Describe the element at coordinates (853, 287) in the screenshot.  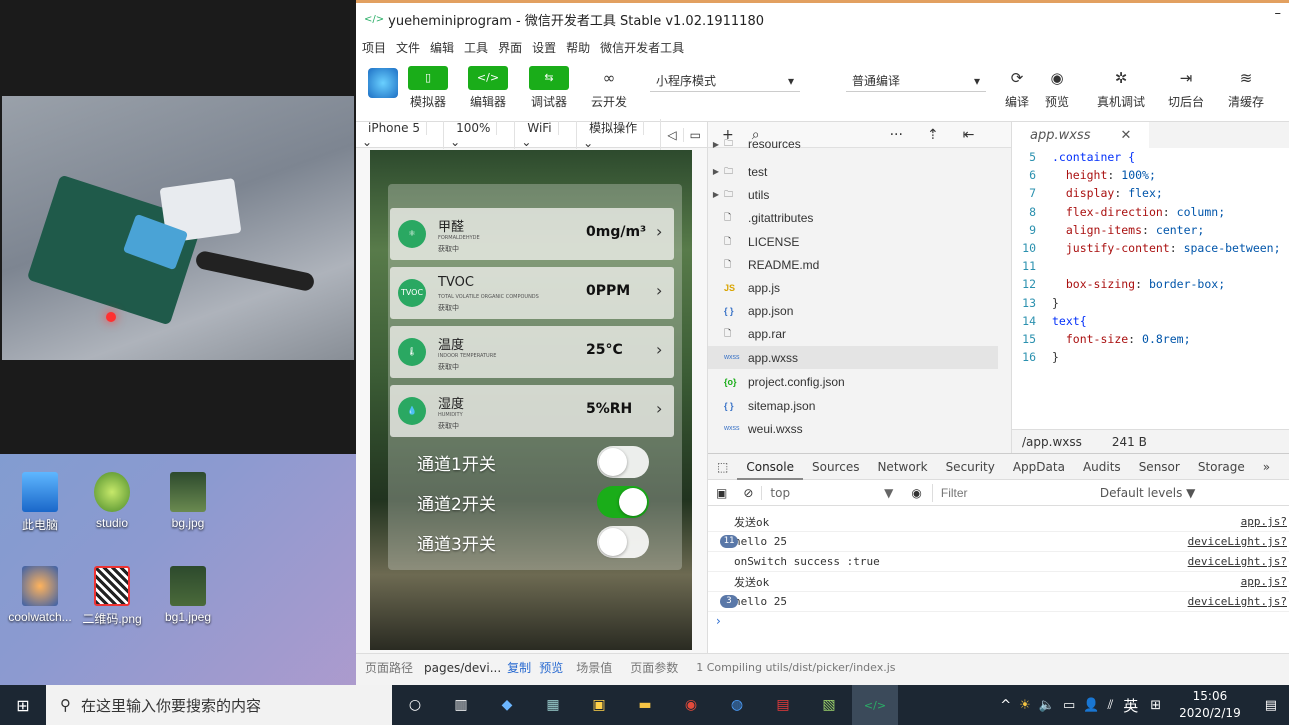
I see `file-app-js: JS app.js` at that location.